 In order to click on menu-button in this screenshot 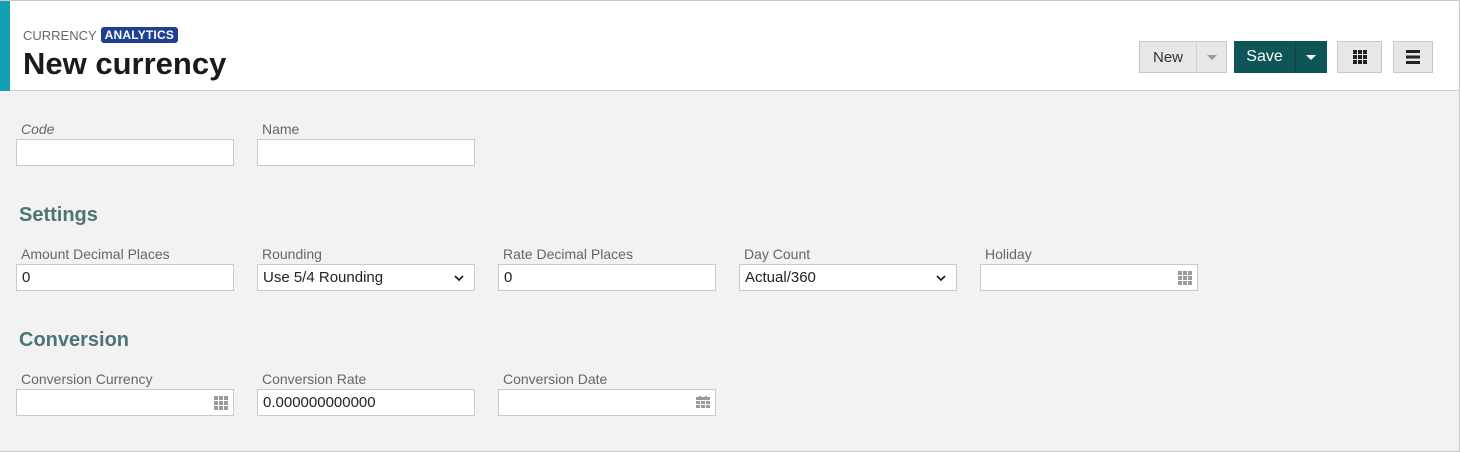, I will do `click(1413, 57)`.